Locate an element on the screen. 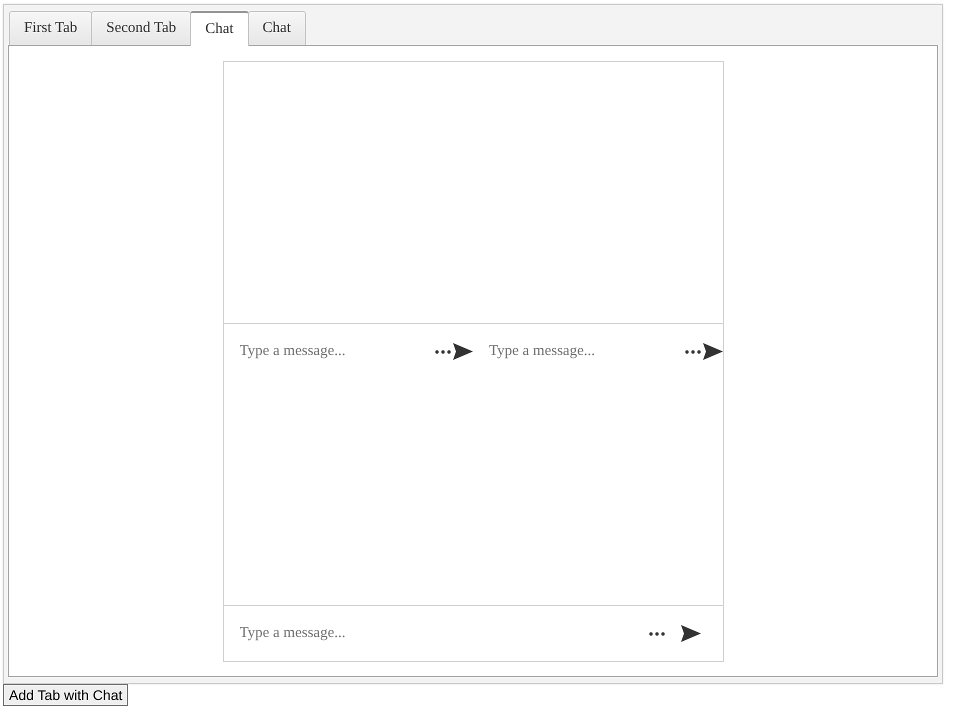 This screenshot has height=714, width=953. add-tab-button: Add Tab with Chat is located at coordinates (65, 695).